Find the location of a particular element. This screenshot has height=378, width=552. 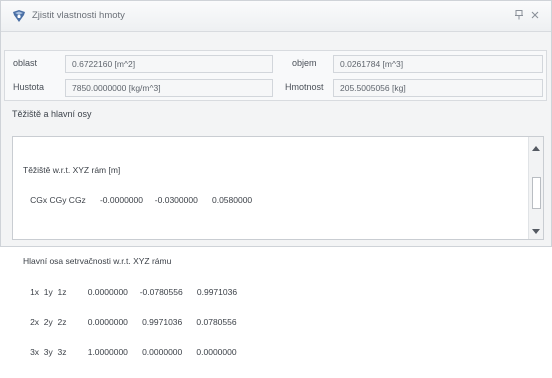

volume-label: objem is located at coordinates (304, 63).